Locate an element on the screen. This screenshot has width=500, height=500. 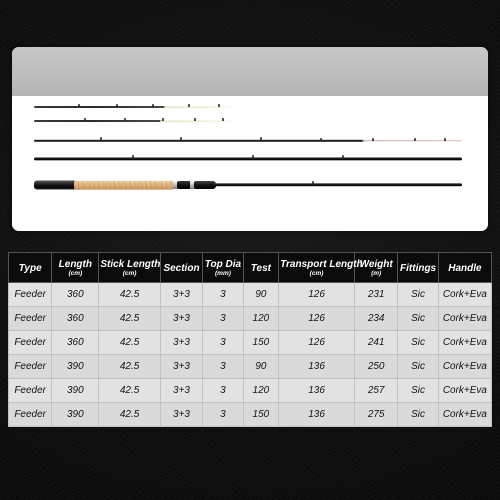
column-header-unit: (m) is located at coordinates (376, 274).